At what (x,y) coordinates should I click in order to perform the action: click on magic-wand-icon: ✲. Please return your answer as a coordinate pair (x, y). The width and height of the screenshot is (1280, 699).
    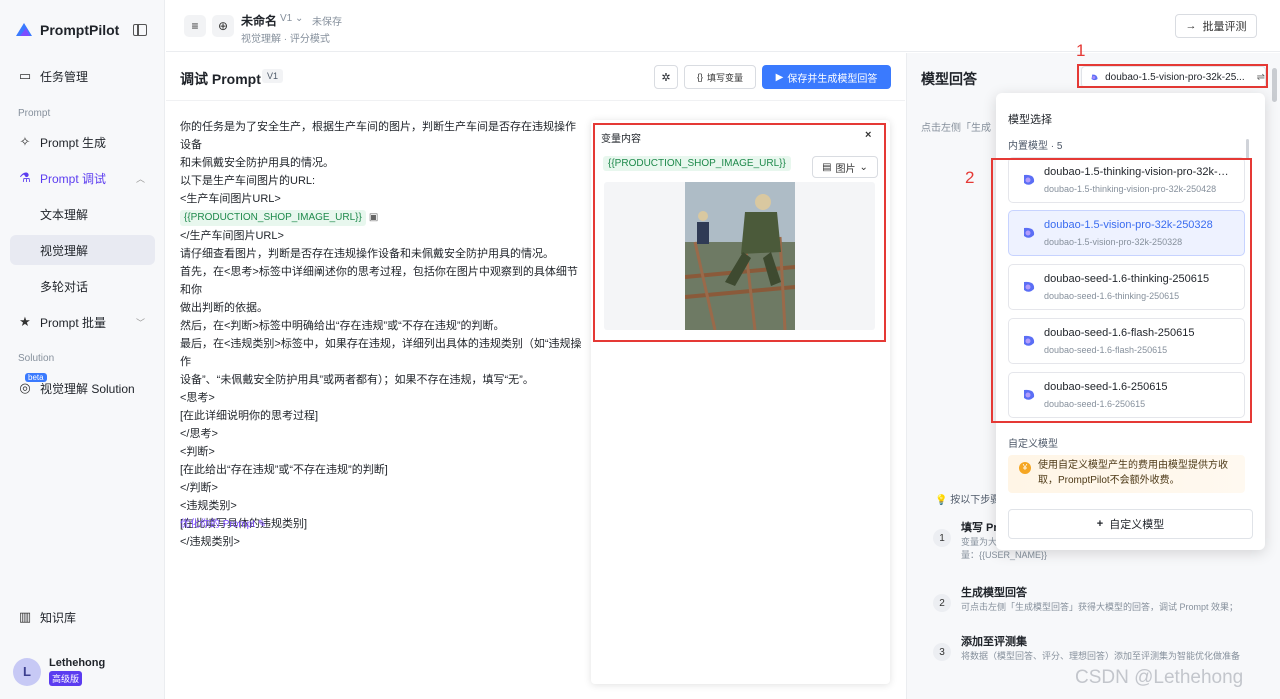
    Looking at the image, I should click on (666, 77).